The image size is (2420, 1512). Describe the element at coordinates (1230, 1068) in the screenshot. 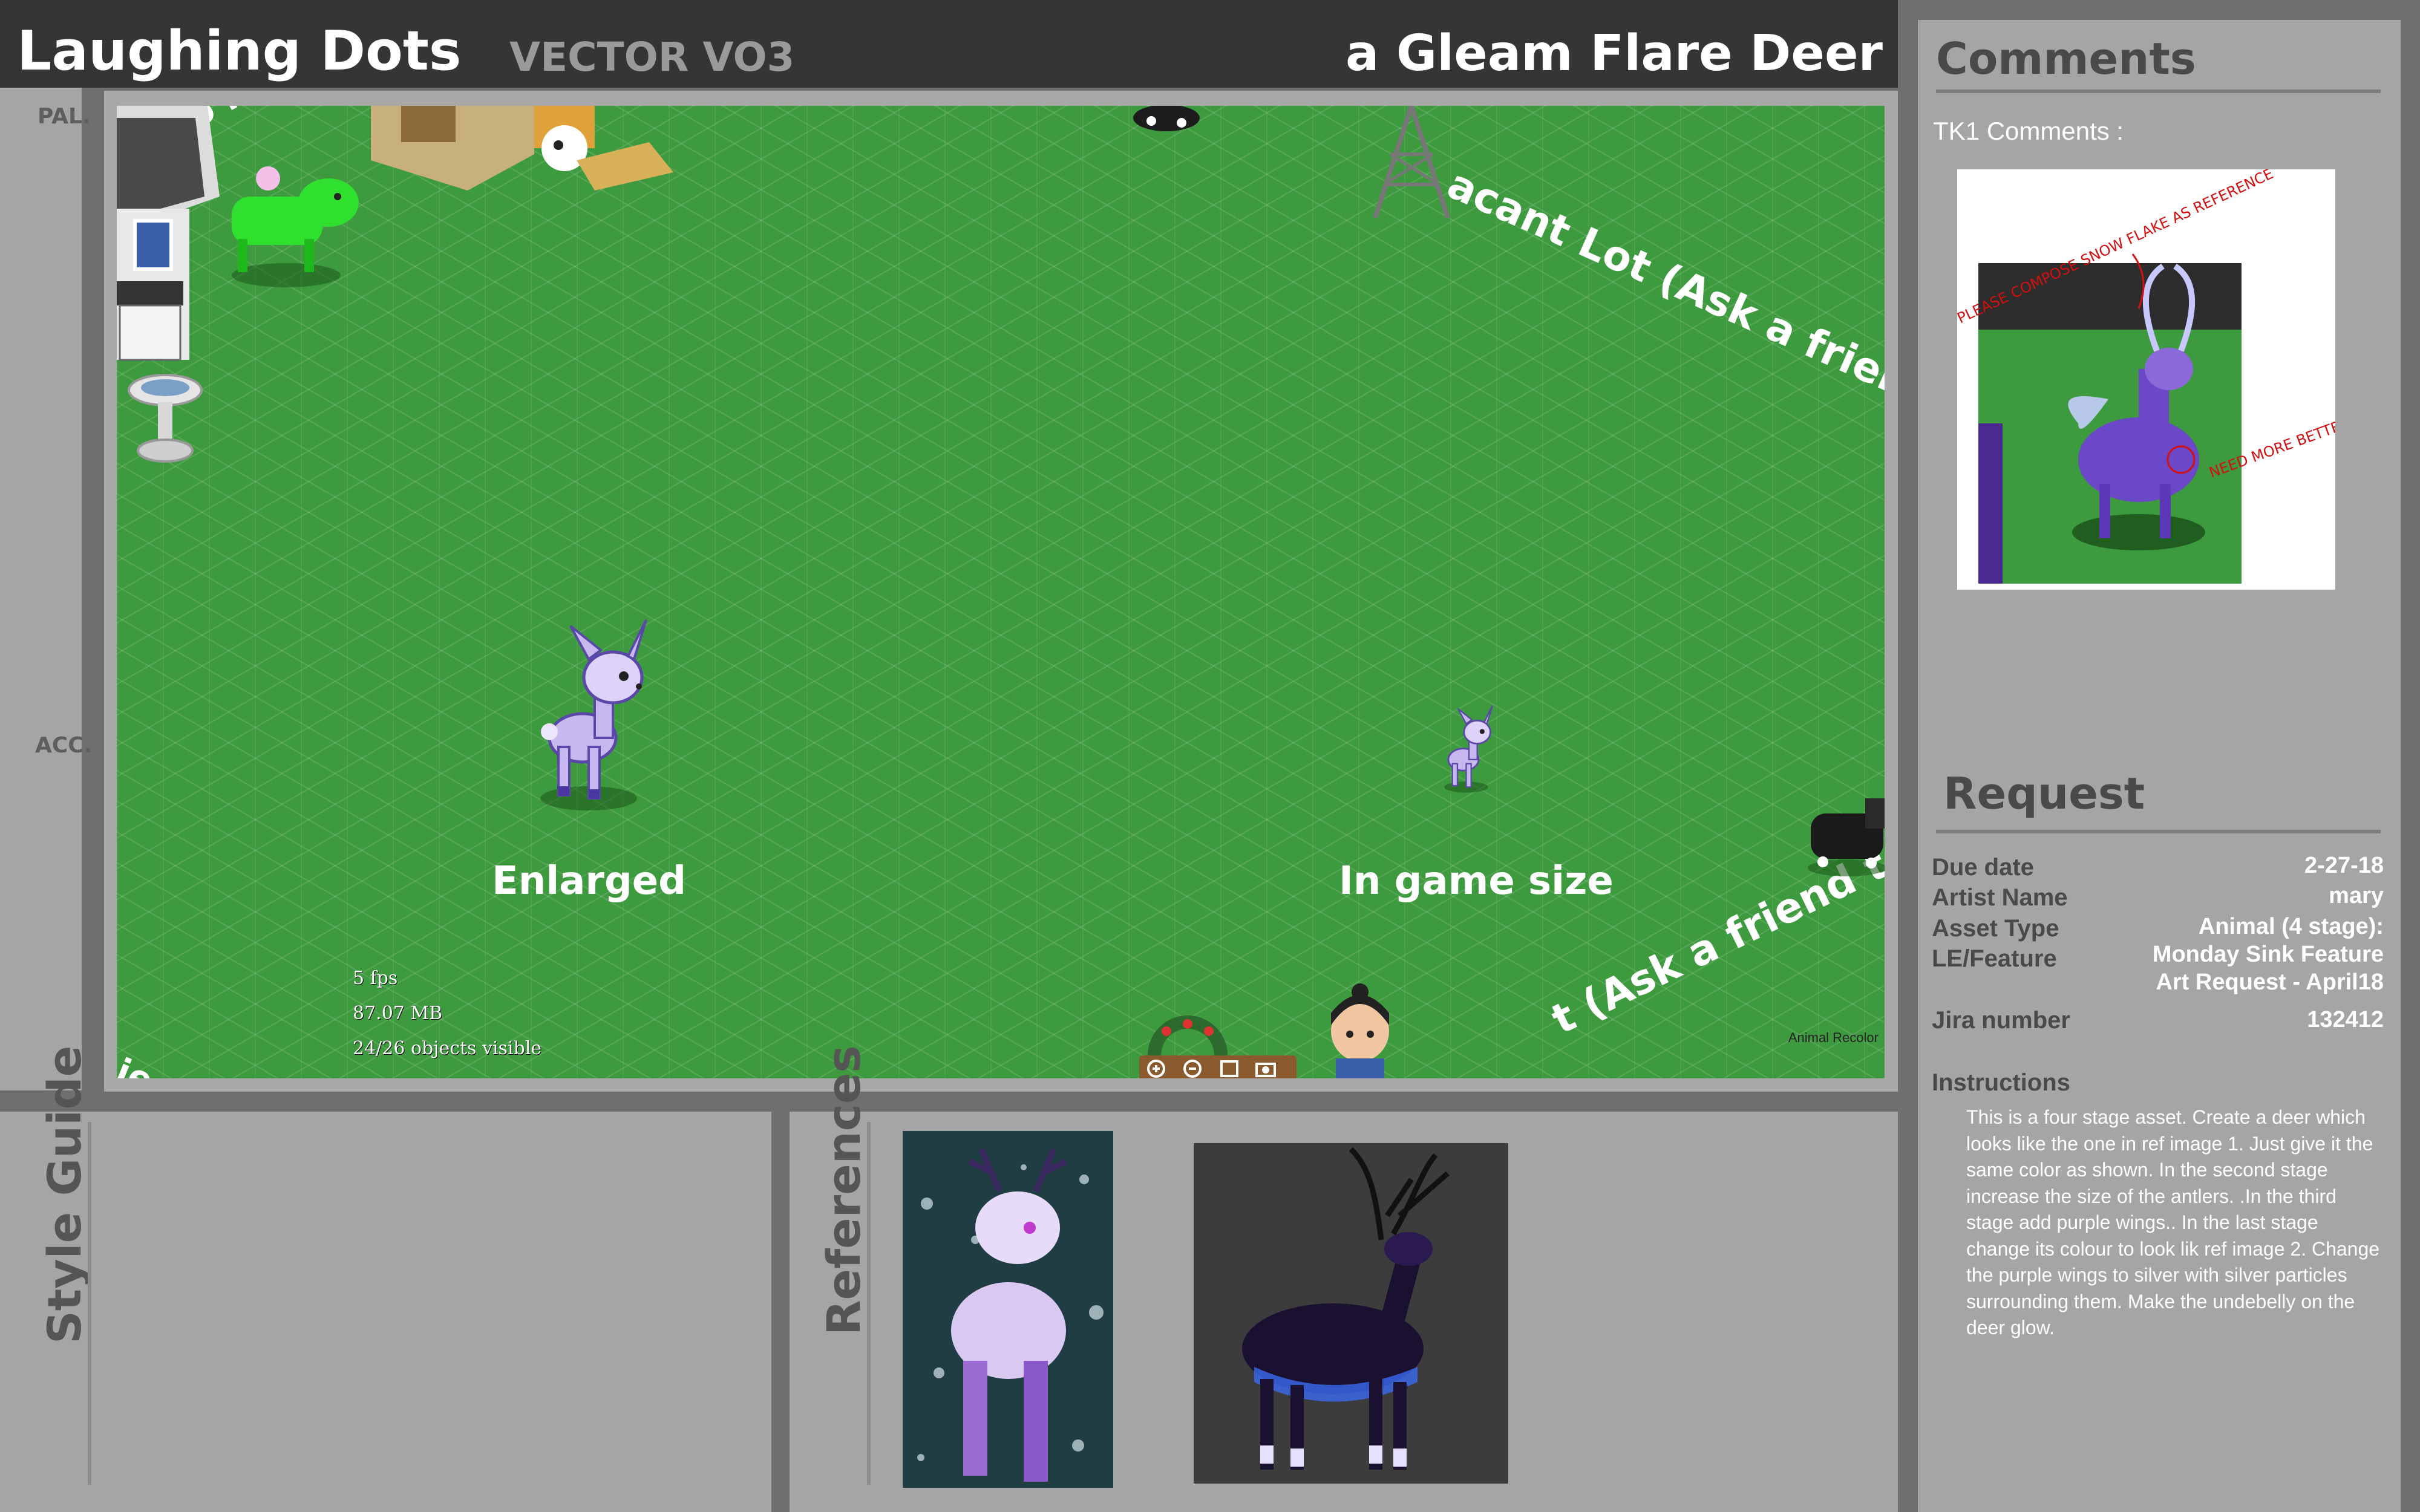

I see `fullscreen-icon` at that location.